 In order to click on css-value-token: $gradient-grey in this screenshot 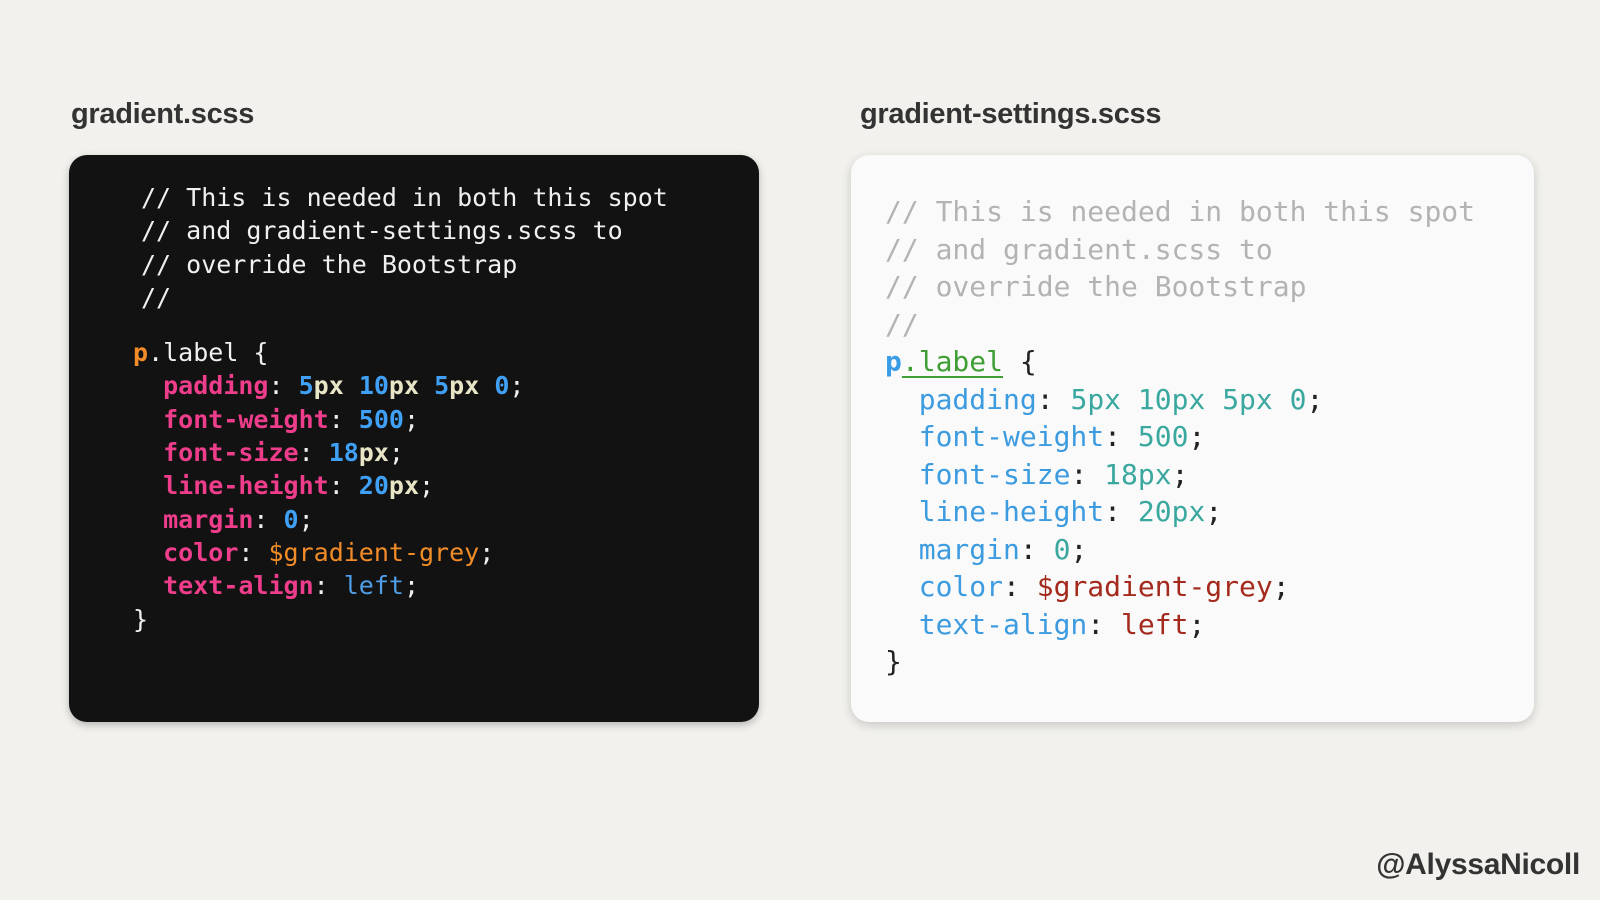, I will do `click(374, 552)`.